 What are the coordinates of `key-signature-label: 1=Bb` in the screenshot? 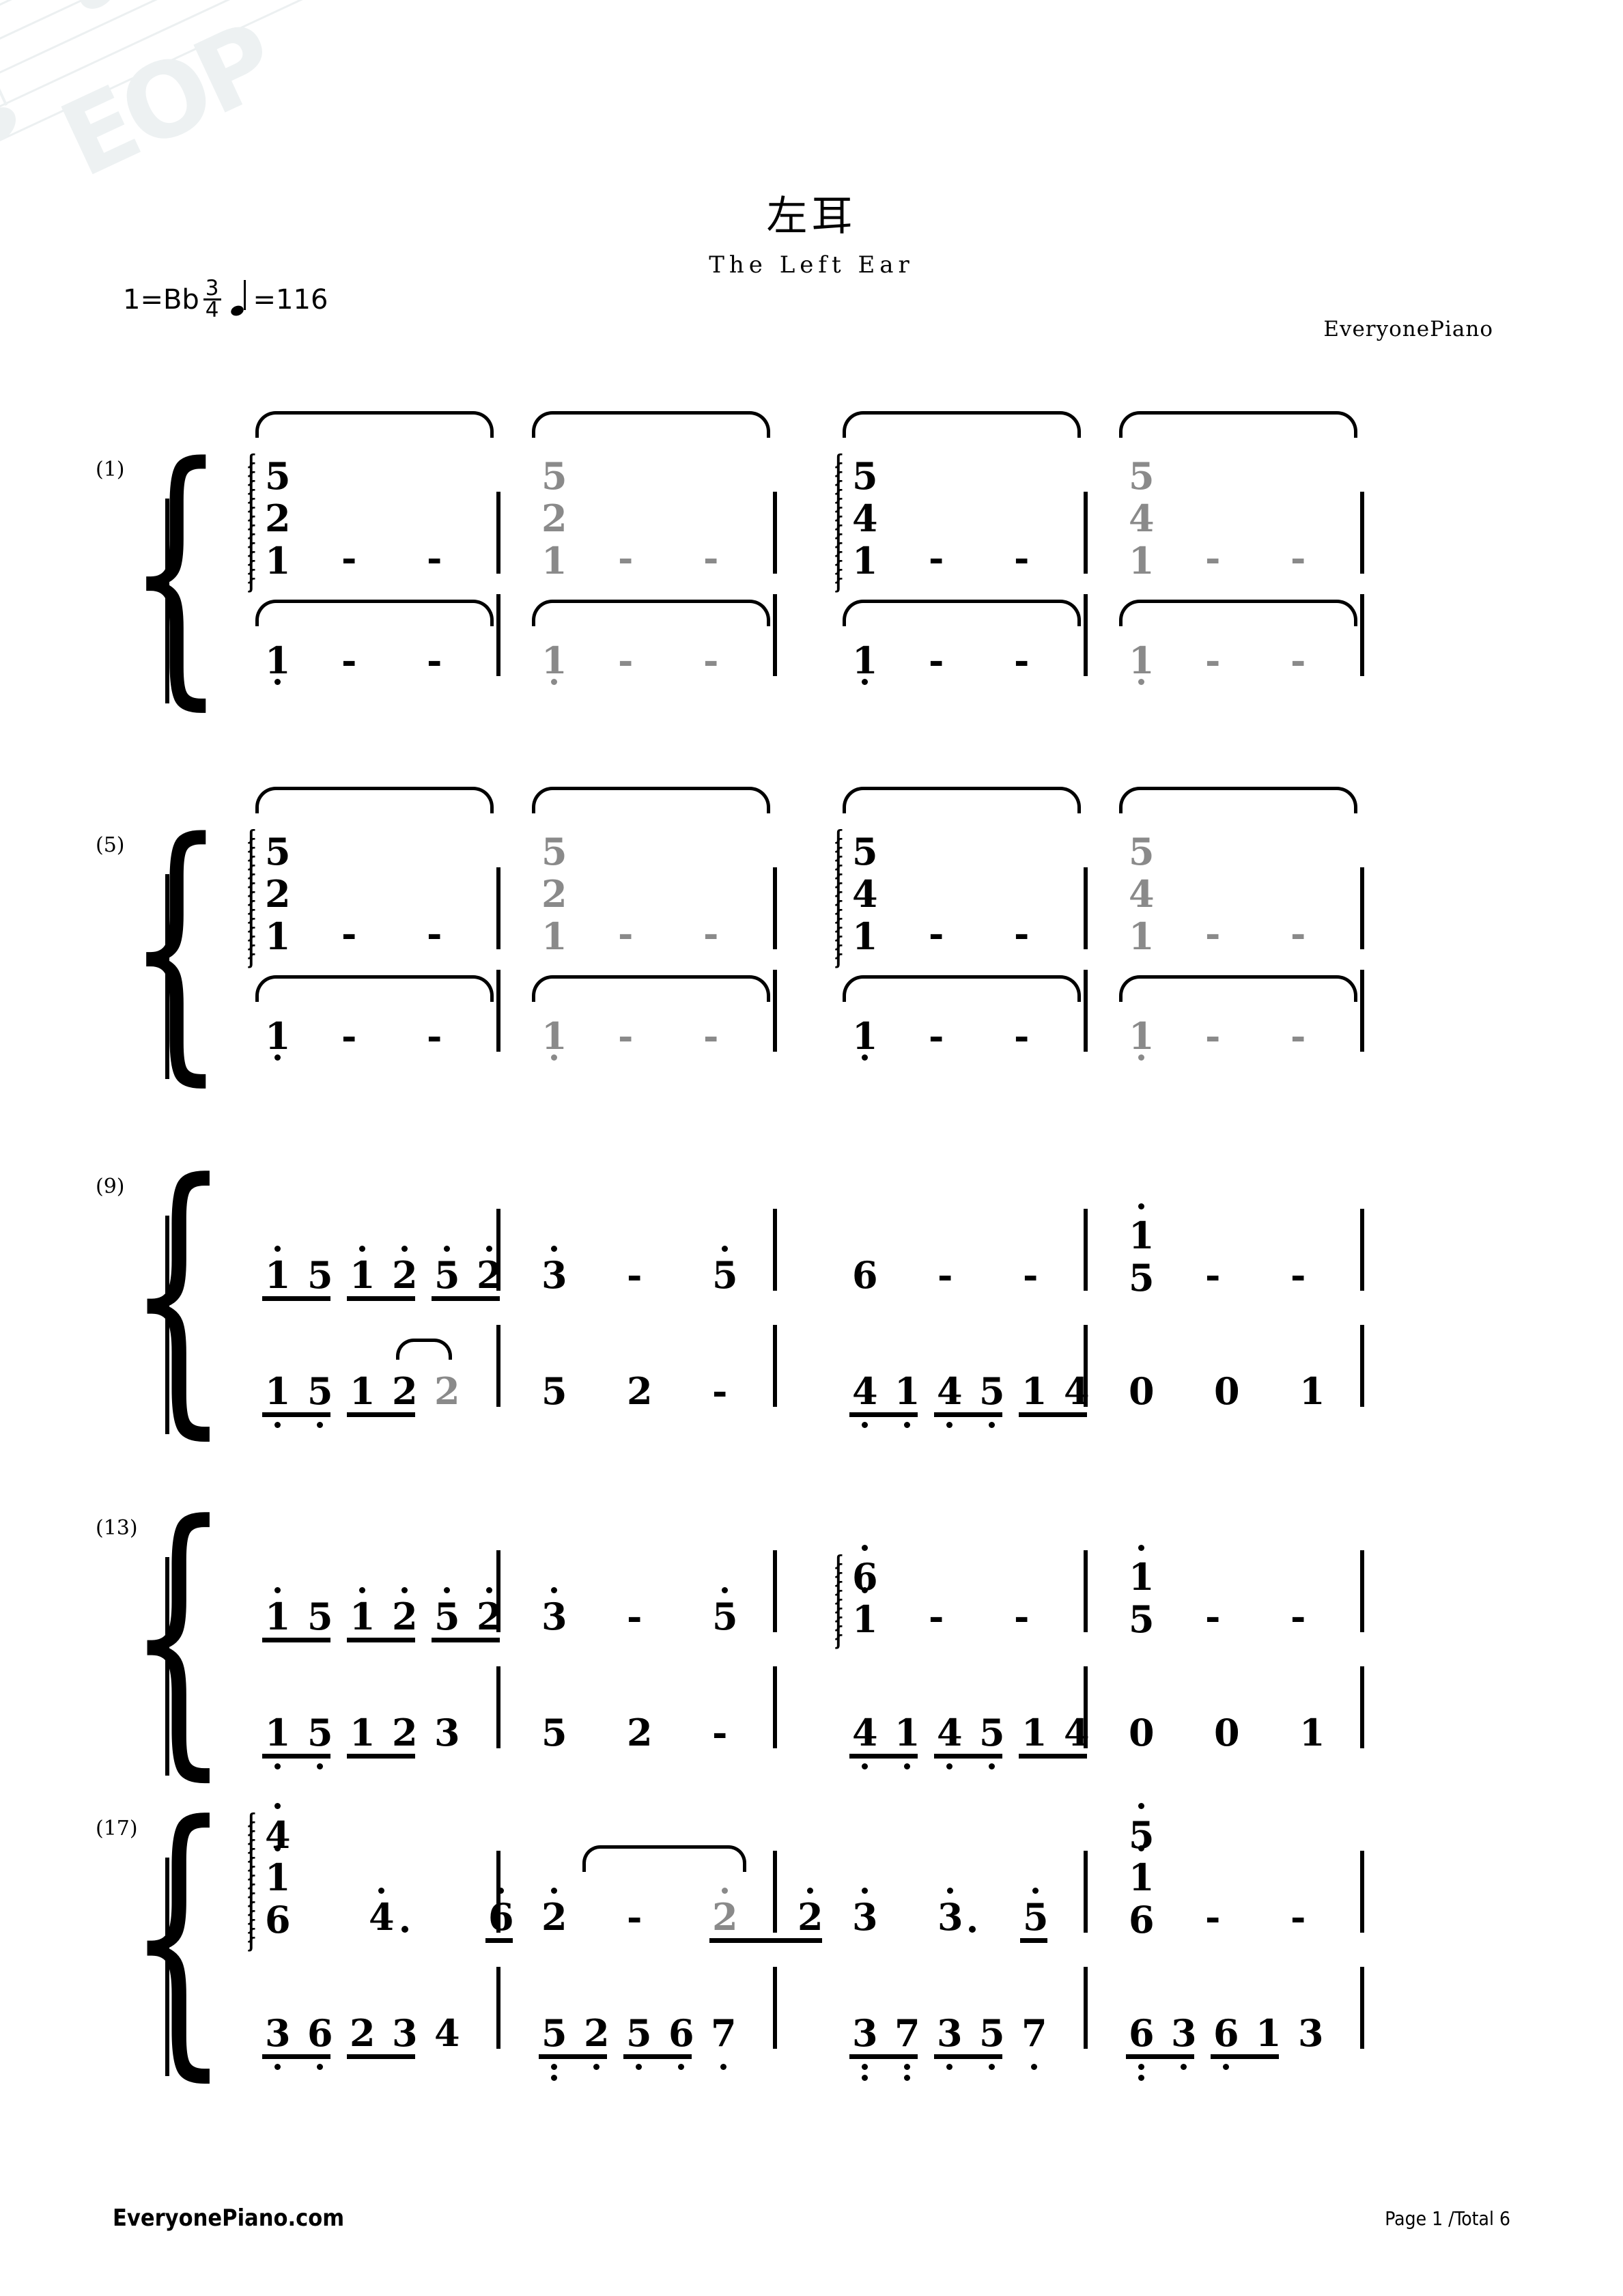 It's located at (161, 299).